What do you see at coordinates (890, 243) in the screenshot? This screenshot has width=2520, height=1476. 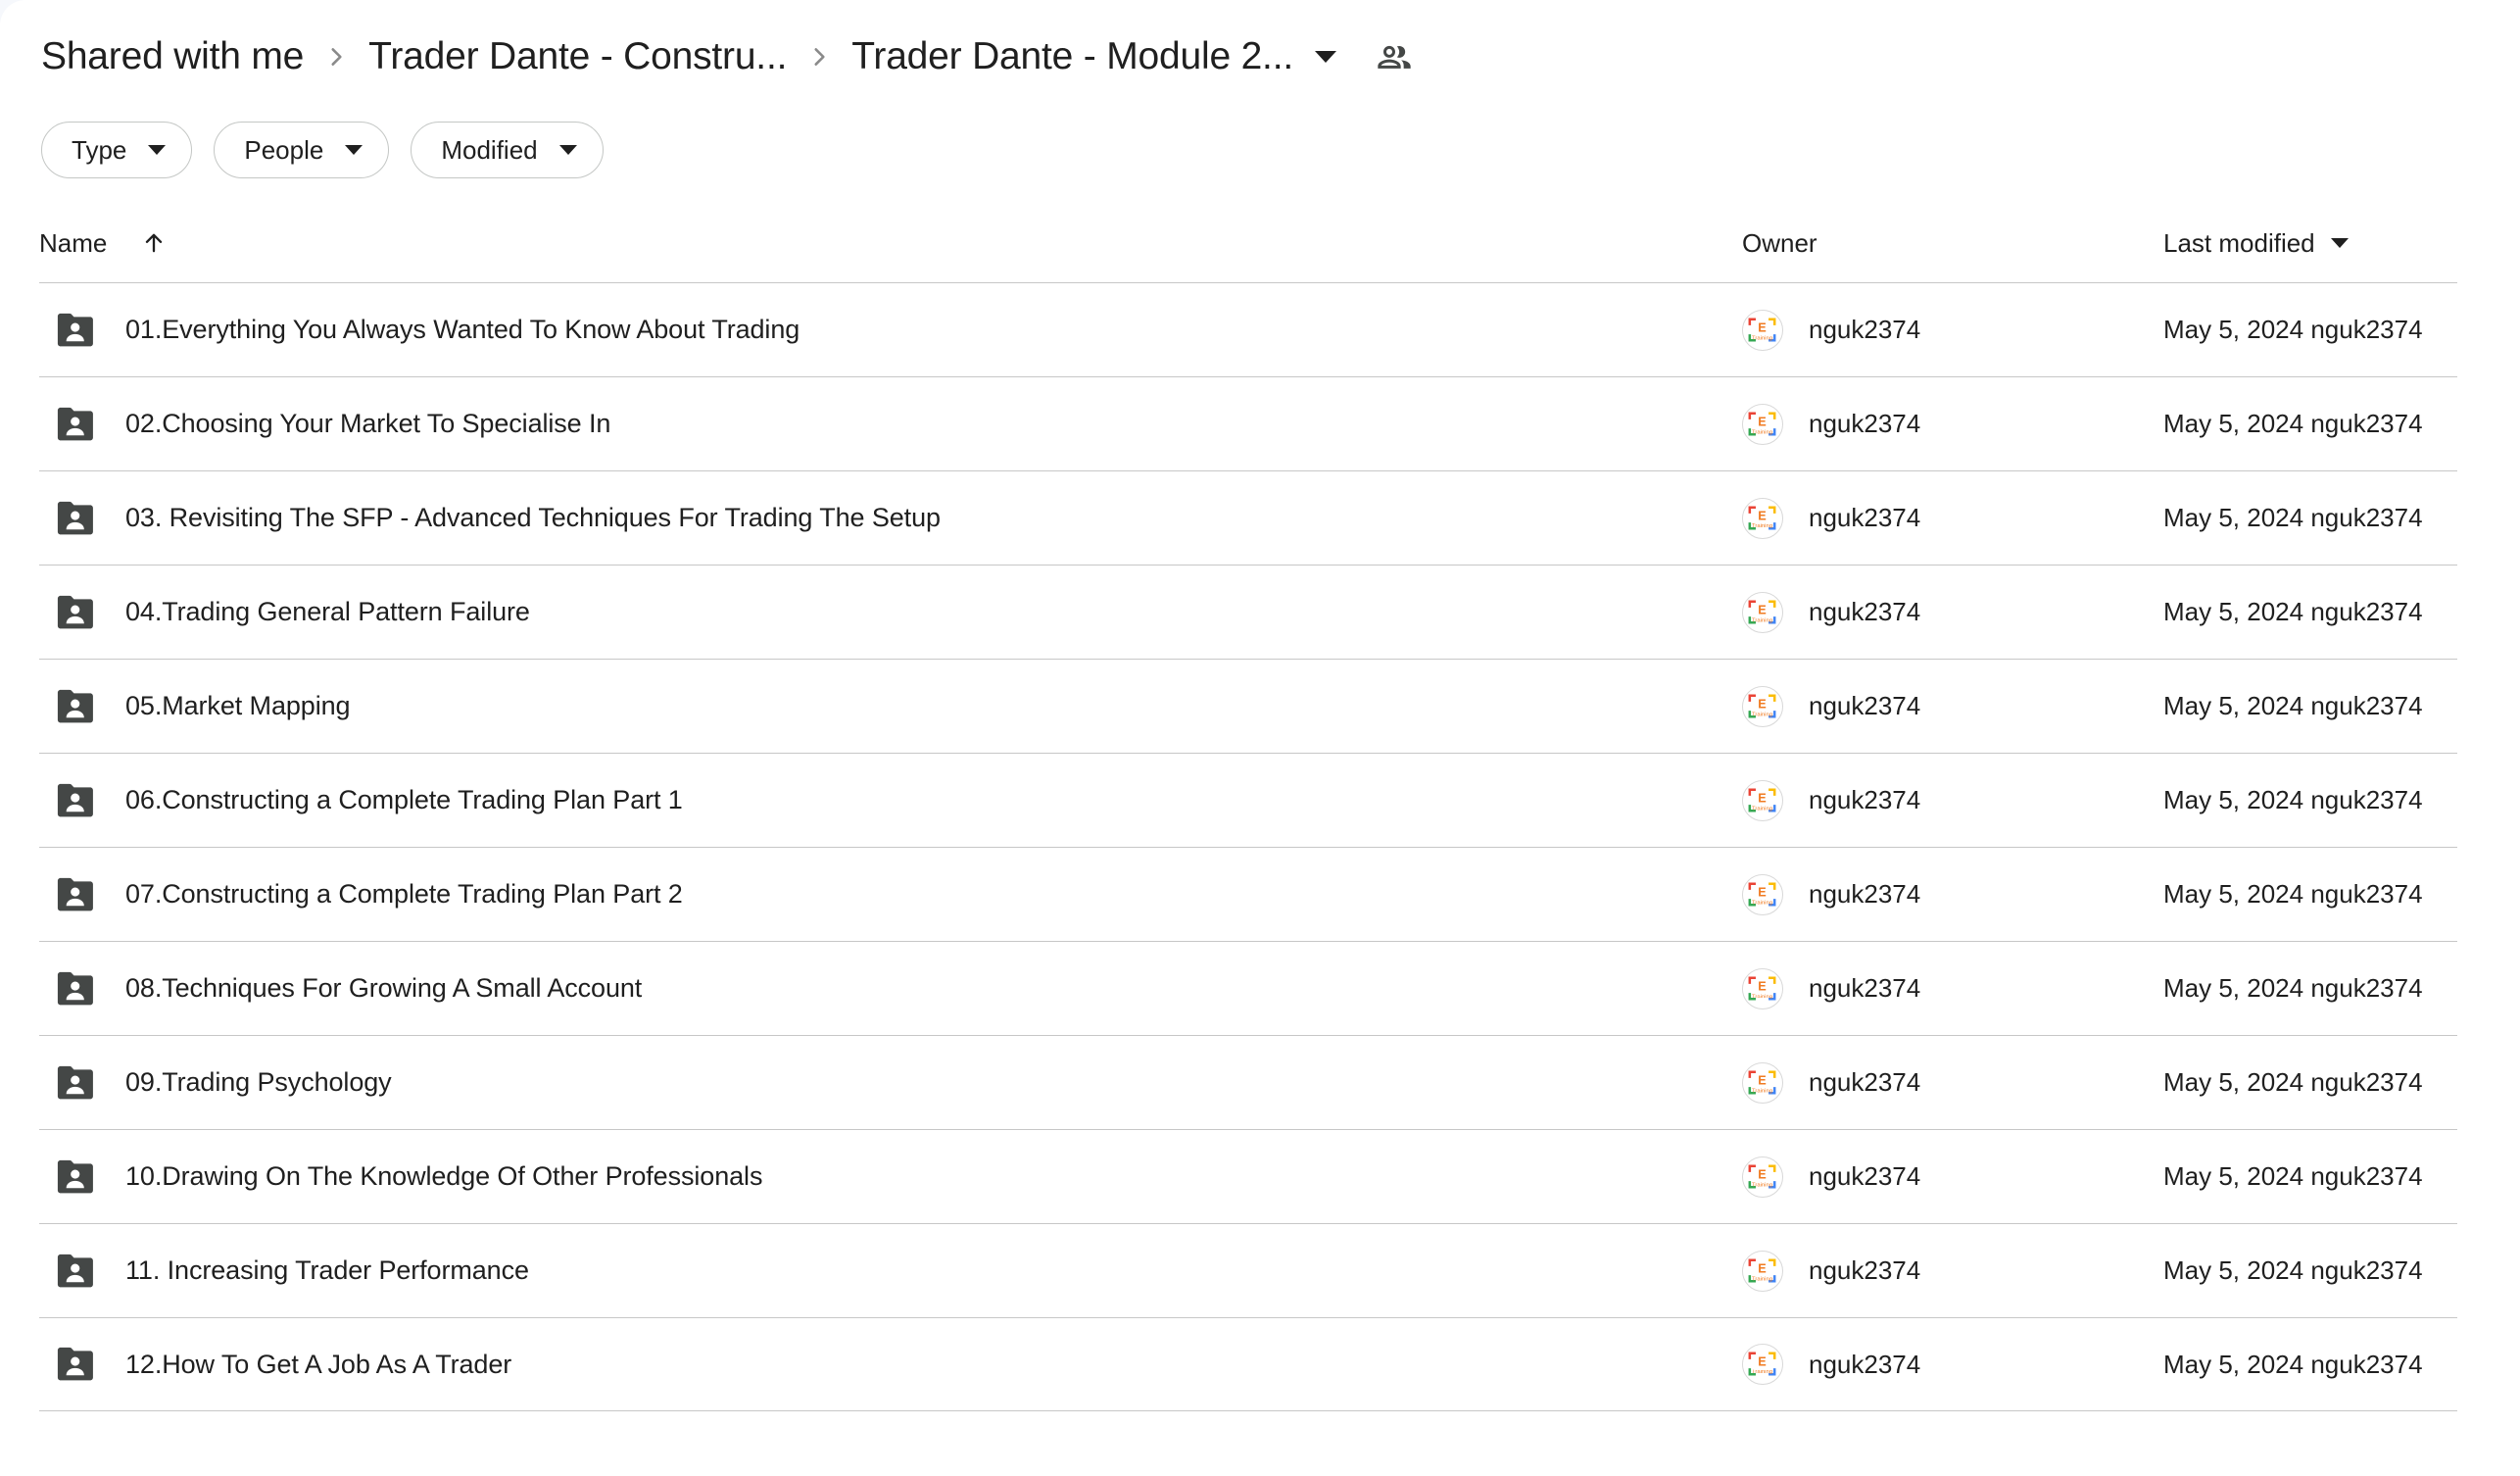 I see `column-header-name: Name` at bounding box center [890, 243].